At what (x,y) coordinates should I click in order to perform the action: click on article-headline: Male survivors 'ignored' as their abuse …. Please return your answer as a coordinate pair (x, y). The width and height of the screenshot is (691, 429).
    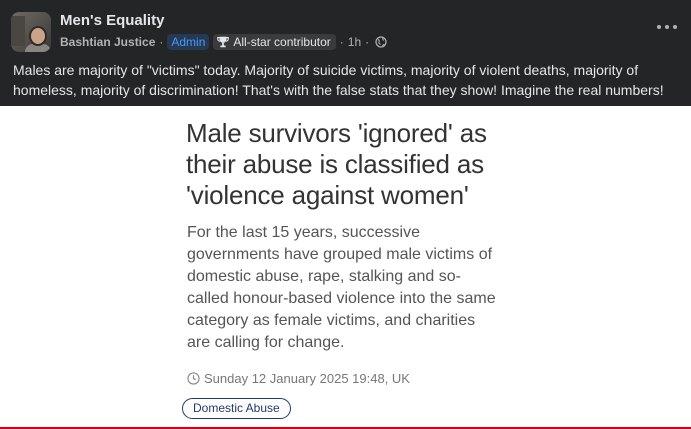
    Looking at the image, I should click on (336, 164).